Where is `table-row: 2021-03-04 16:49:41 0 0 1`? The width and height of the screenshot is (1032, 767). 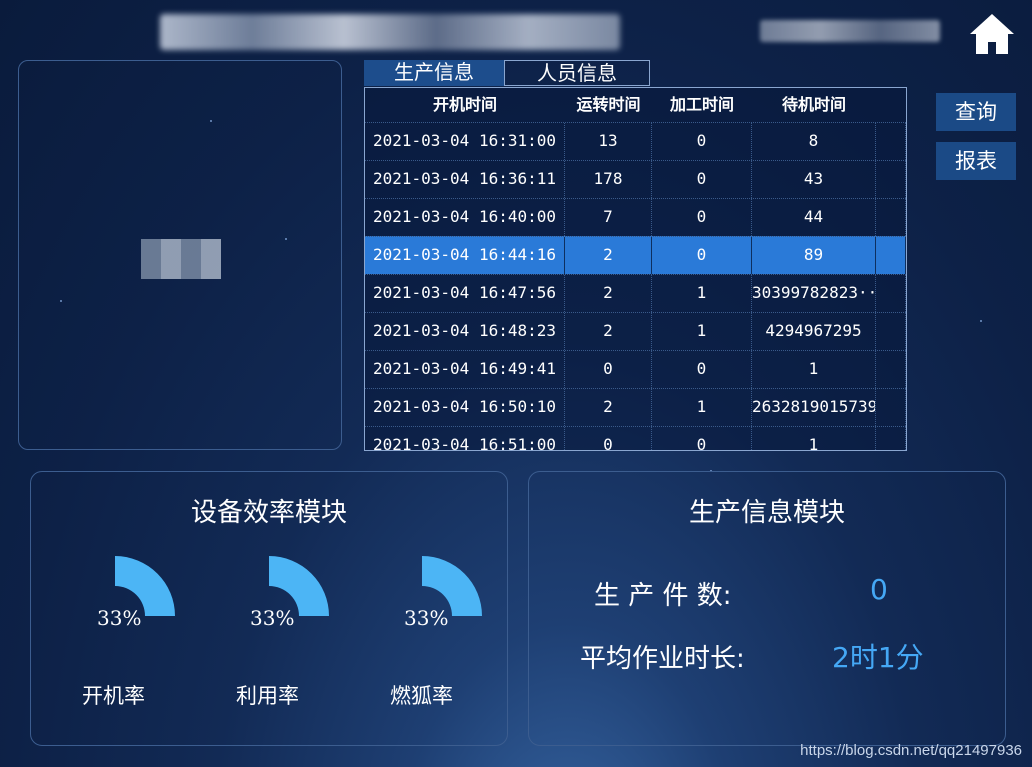
table-row: 2021-03-04 16:49:41 0 0 1 is located at coordinates (635, 369).